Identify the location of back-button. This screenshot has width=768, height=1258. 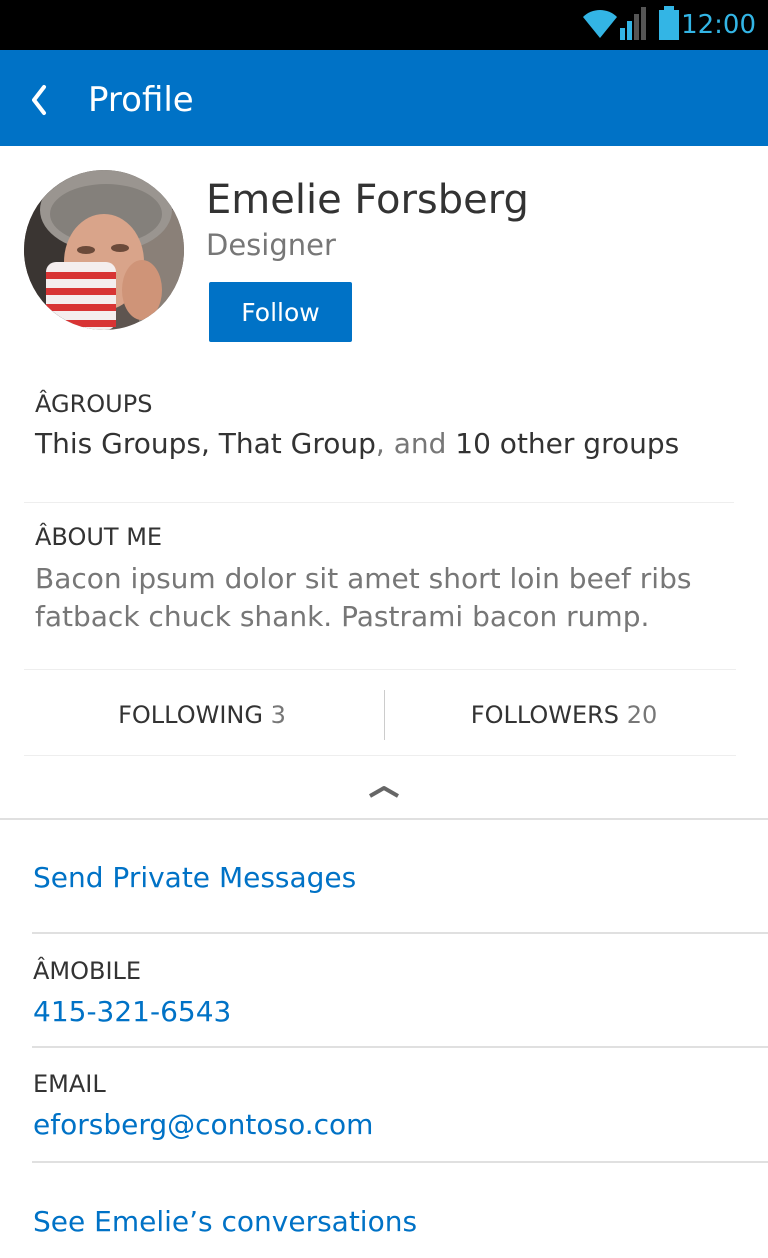
(46, 100).